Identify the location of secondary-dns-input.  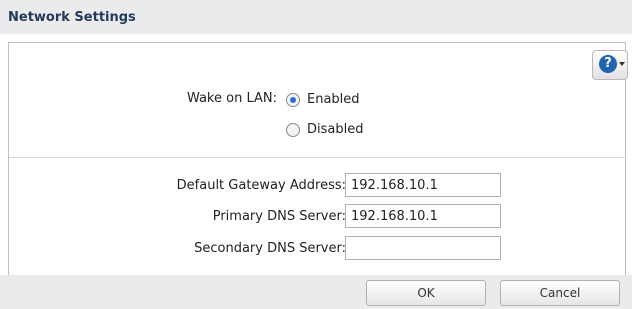
(423, 248).